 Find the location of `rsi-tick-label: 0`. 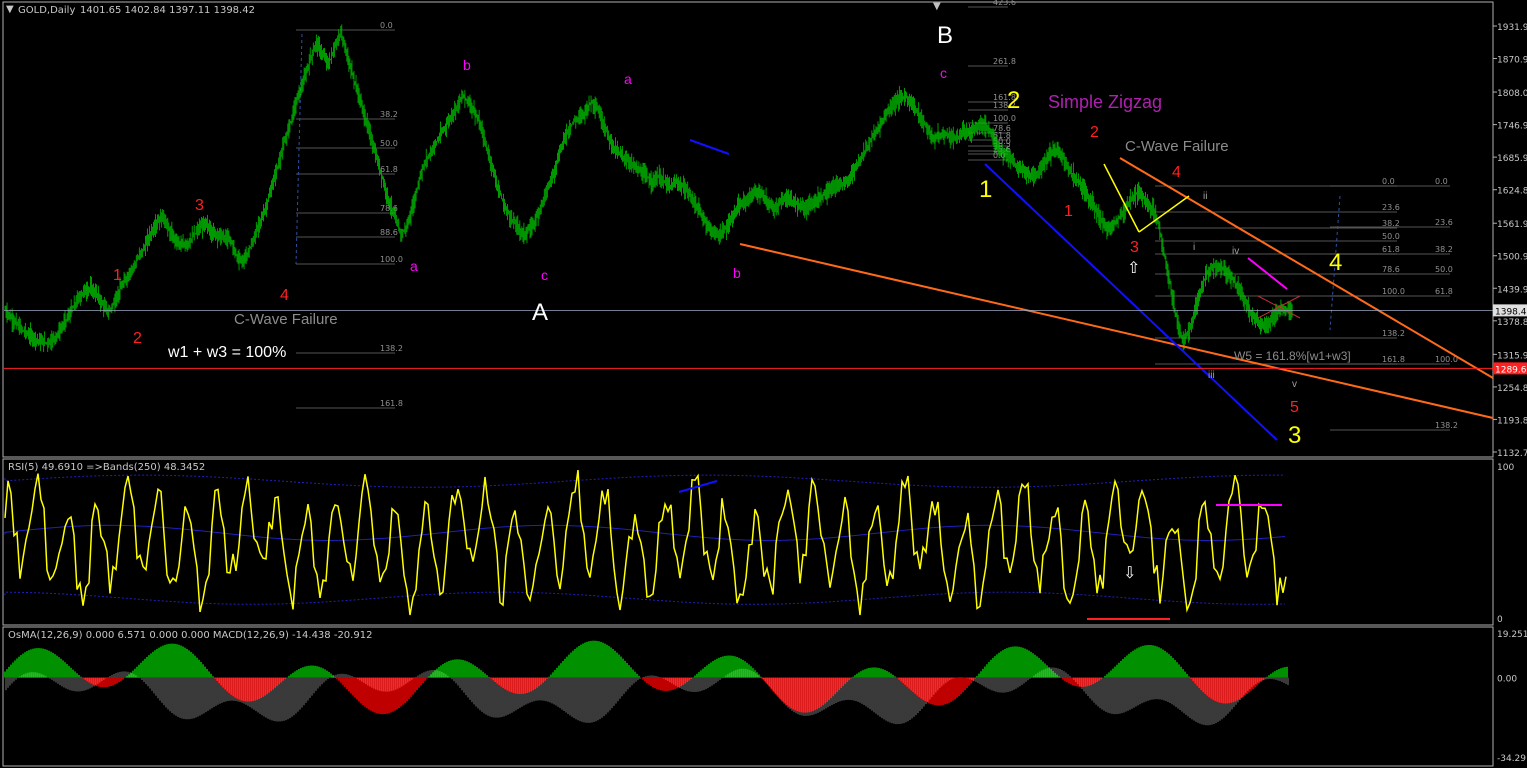

rsi-tick-label: 0 is located at coordinates (1500, 620).